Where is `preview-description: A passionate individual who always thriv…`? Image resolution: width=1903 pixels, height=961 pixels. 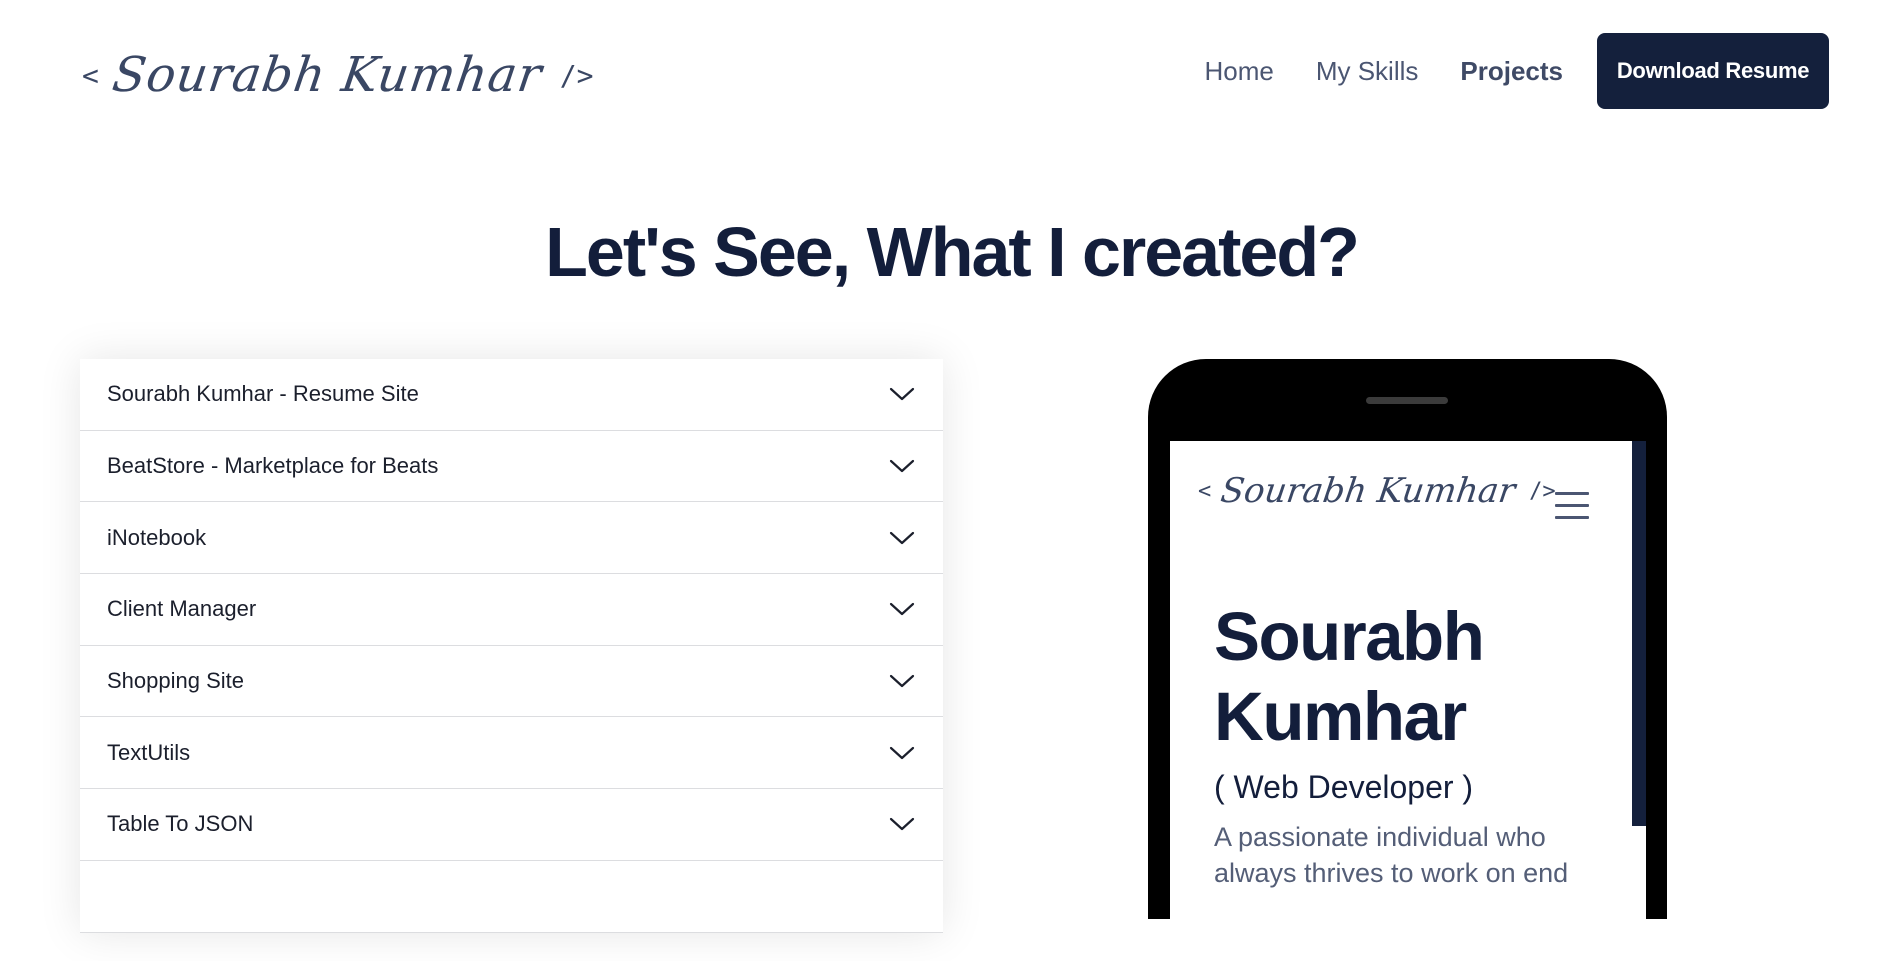
preview-description: A passionate individual who always thriv… is located at coordinates (1391, 855).